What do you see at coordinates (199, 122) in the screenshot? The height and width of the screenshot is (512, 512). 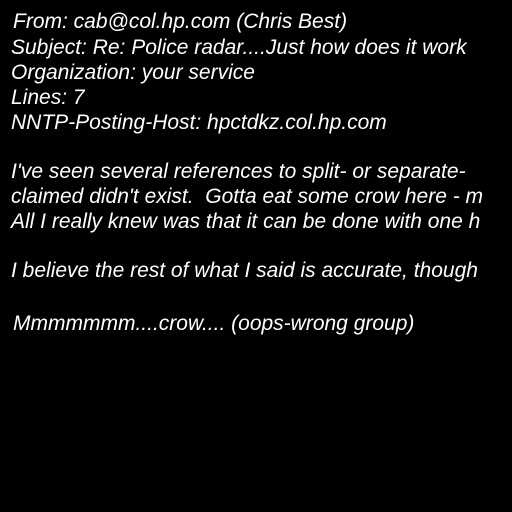 I see `header-nntp-posting-host: NNTP-Posting-Host: hpctdkz.col.hp.com` at bounding box center [199, 122].